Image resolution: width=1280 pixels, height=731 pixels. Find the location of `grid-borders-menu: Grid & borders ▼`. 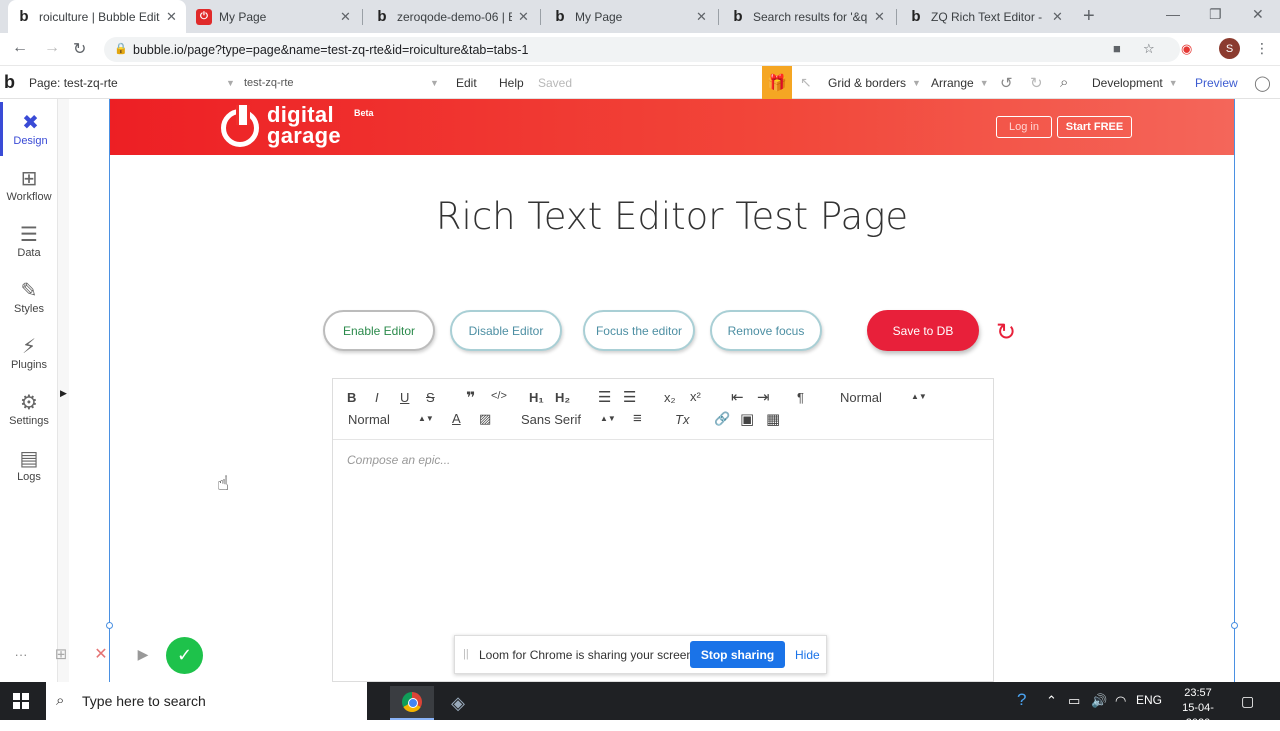

grid-borders-menu: Grid & borders ▼ is located at coordinates (874, 82).